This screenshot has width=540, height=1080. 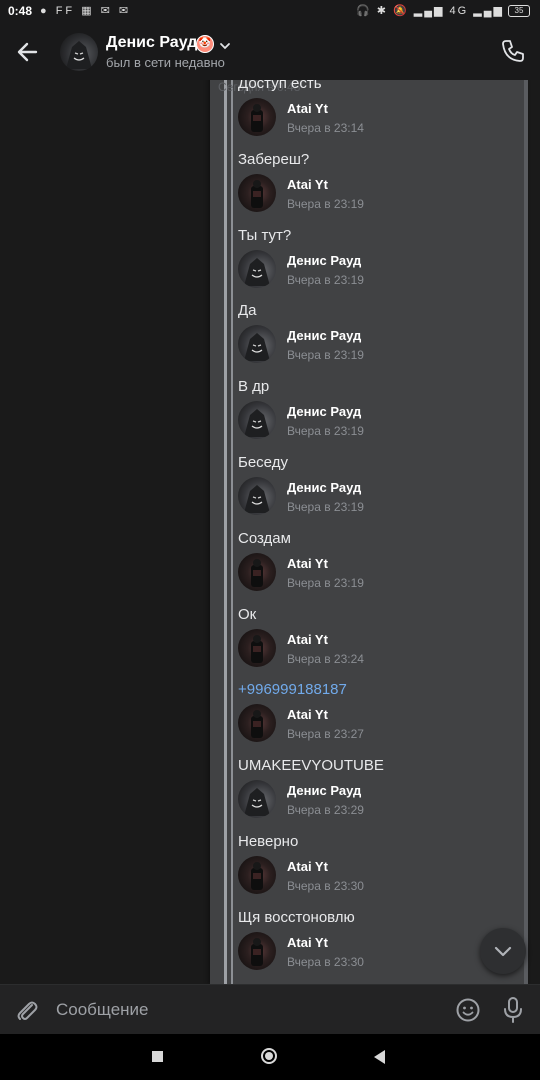 What do you see at coordinates (526, 532) in the screenshot?
I see `panel-edge` at bounding box center [526, 532].